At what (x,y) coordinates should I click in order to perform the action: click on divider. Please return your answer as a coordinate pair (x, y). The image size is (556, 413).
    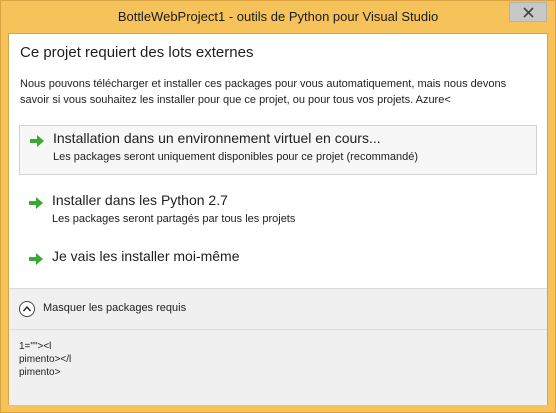
    Looking at the image, I should click on (278, 329).